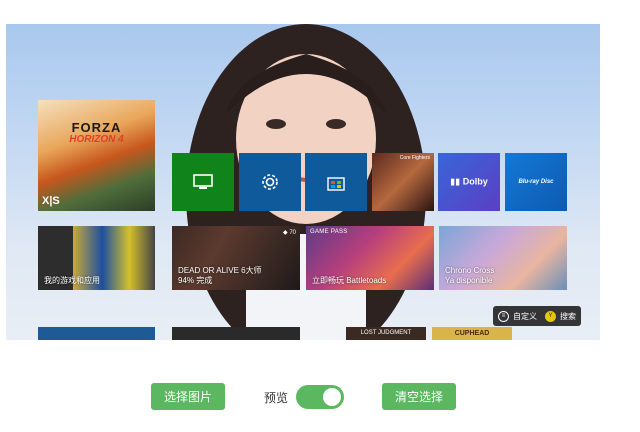  What do you see at coordinates (370, 258) in the screenshot?
I see `tile-battletoads: GAME PASS 立即畅玩 Battletoads` at bounding box center [370, 258].